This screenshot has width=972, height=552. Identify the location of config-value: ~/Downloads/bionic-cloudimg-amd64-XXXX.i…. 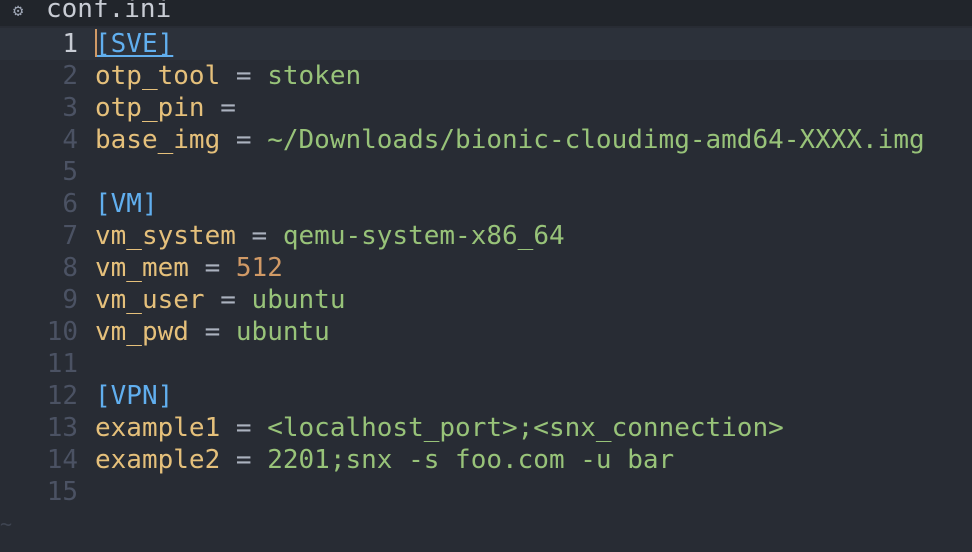
(596, 140).